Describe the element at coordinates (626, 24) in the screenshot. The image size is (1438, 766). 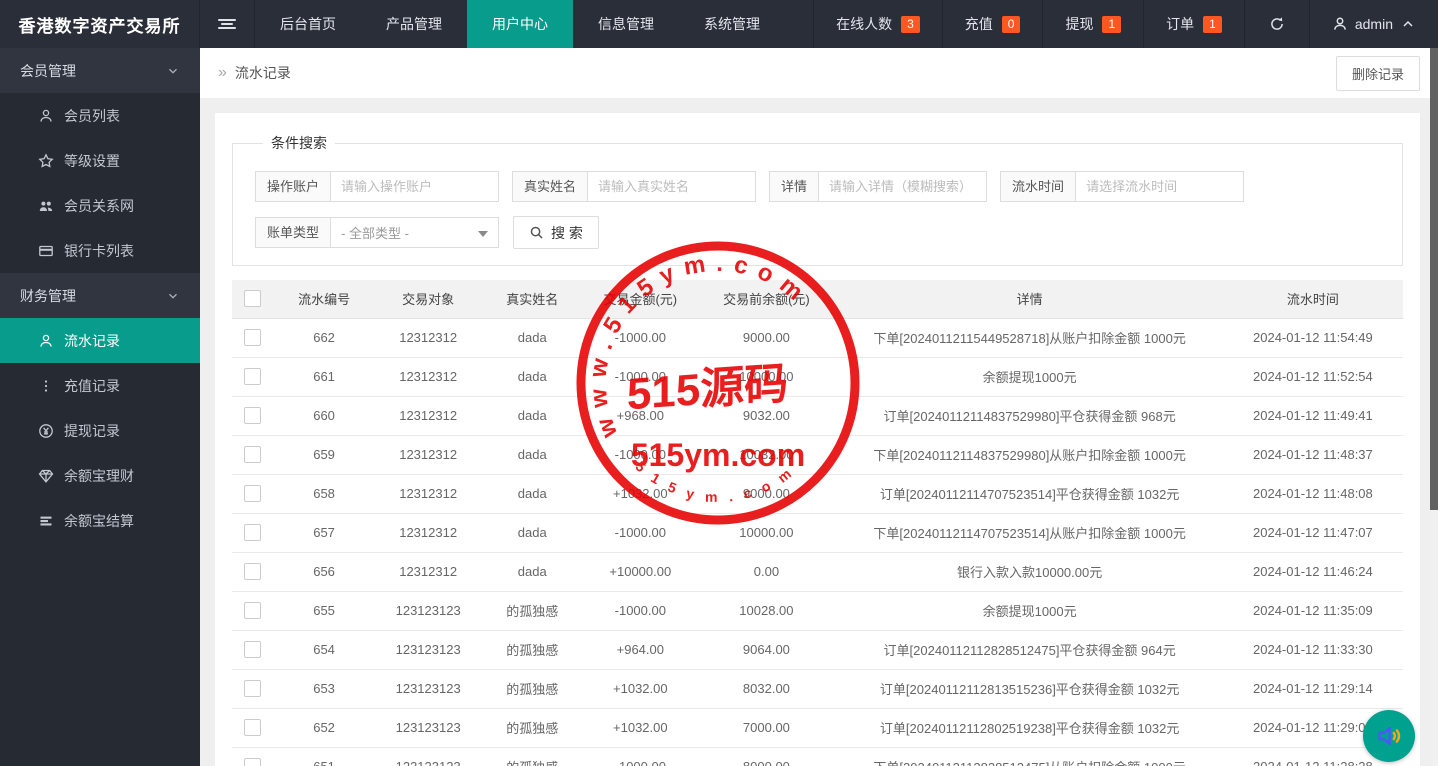
I see `top-nav-item: 信息管理` at that location.